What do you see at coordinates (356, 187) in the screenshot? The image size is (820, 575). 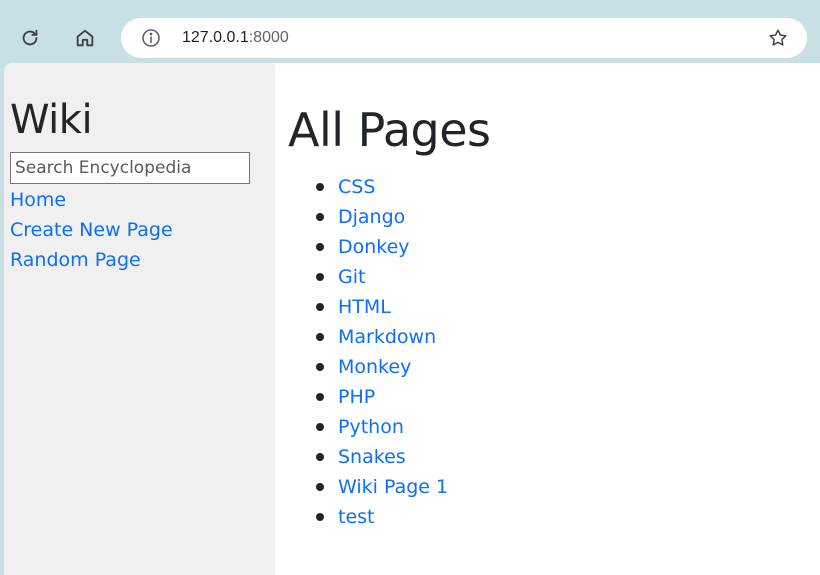 I see `page-link-css: CSS` at bounding box center [356, 187].